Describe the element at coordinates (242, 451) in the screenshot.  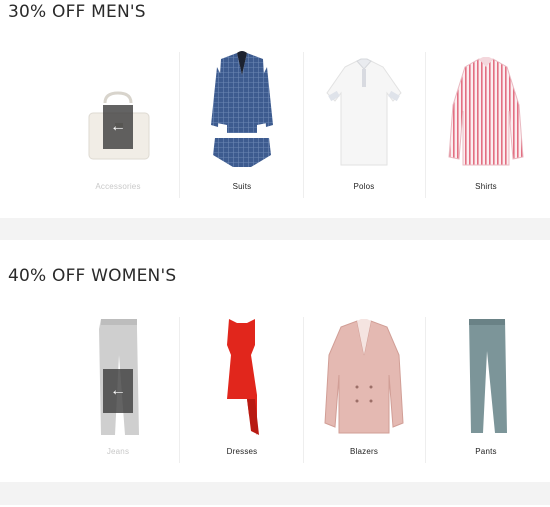
I see `tile-label: Dresses` at that location.